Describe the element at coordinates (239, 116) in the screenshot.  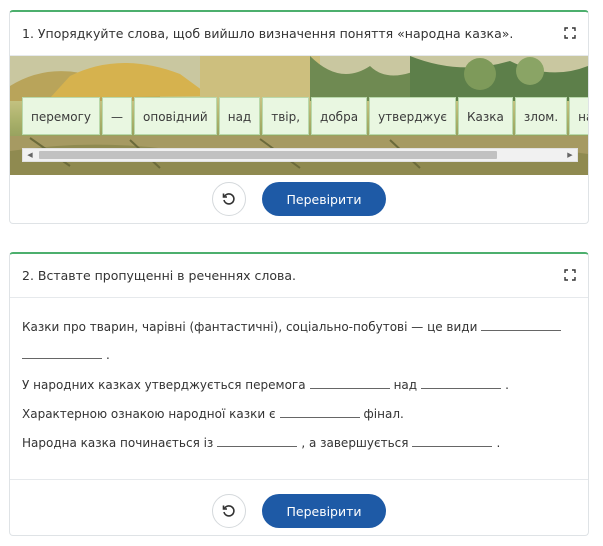
I see `word-chip: над` at that location.